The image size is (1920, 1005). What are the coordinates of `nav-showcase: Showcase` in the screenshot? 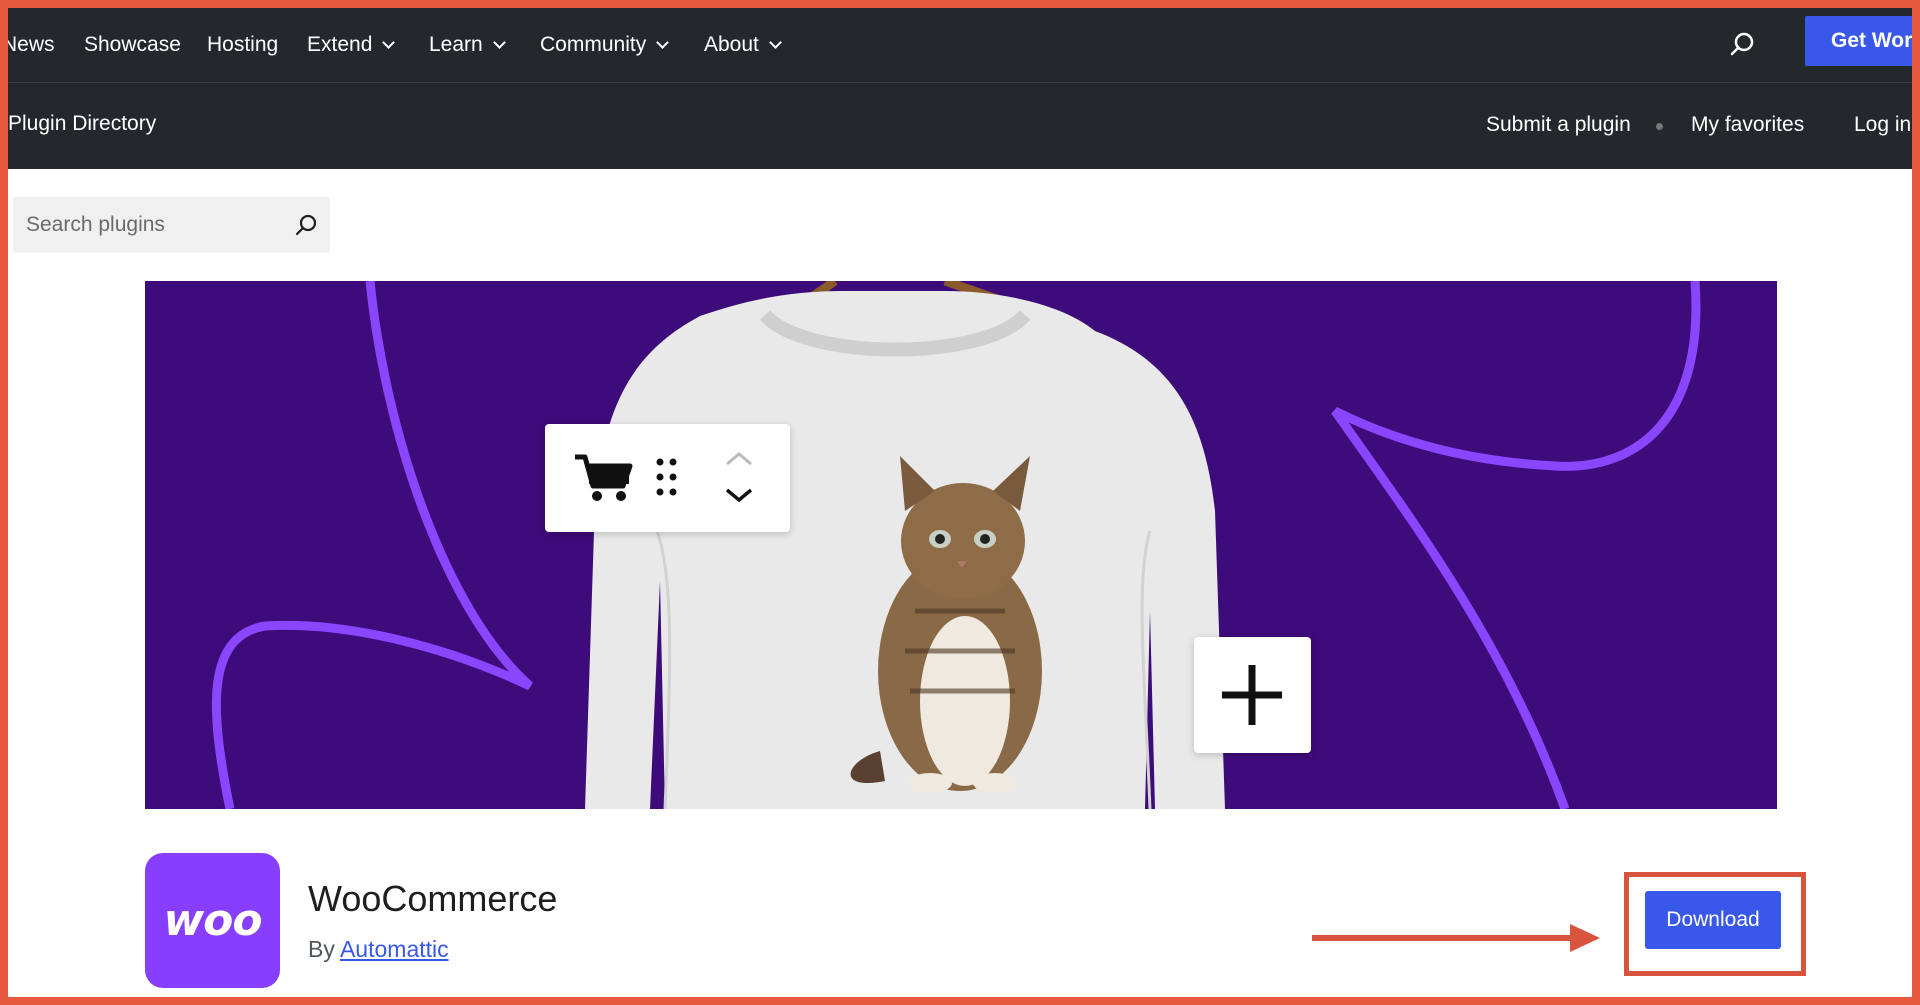 It's located at (132, 45).